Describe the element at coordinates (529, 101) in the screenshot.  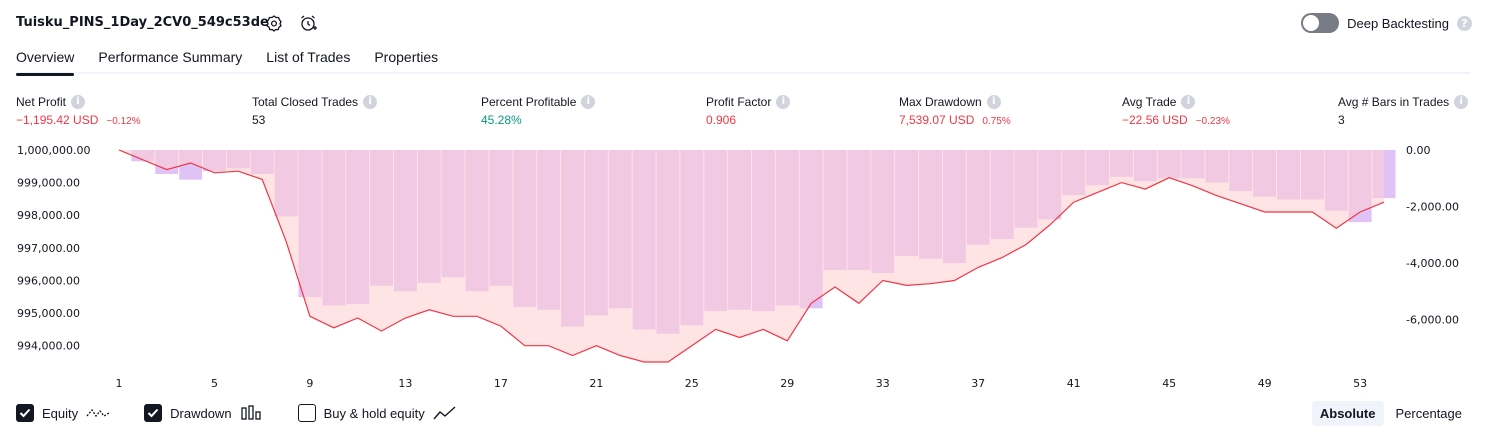
I see `metric-label: Percent Profitable` at that location.